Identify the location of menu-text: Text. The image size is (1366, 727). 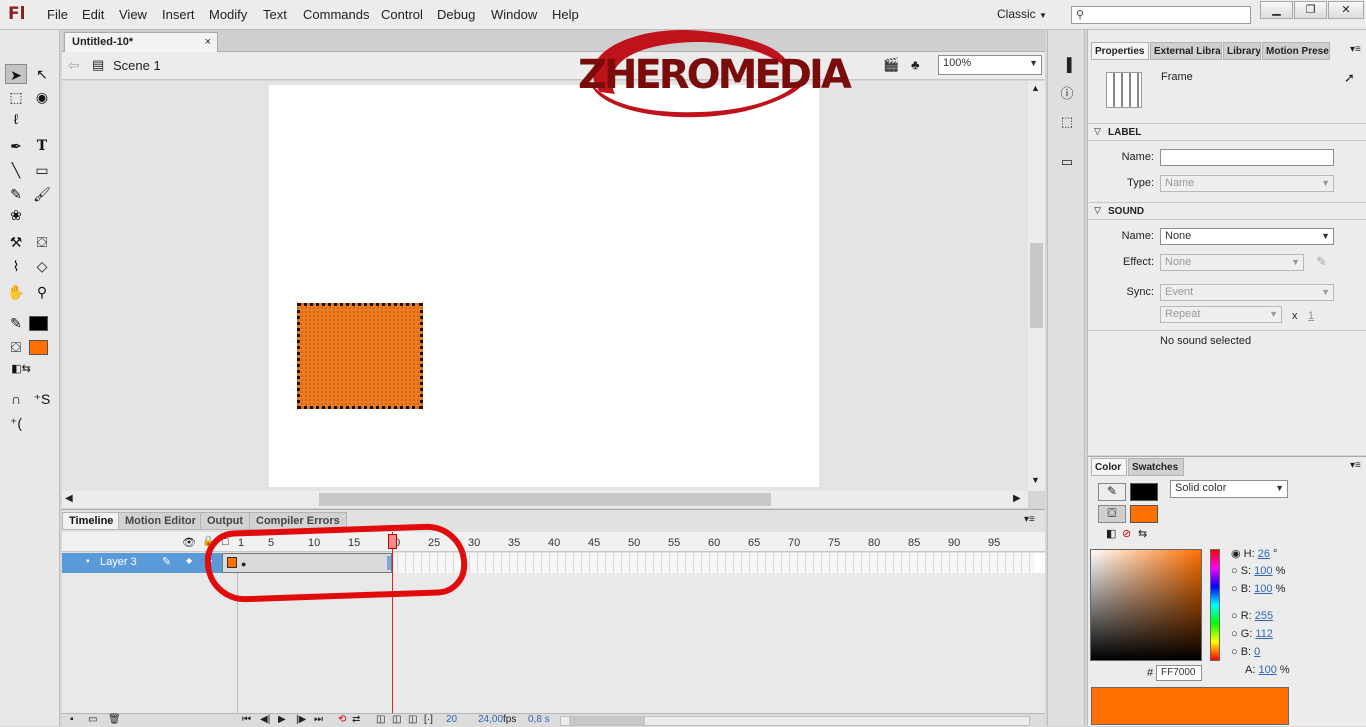
(275, 14).